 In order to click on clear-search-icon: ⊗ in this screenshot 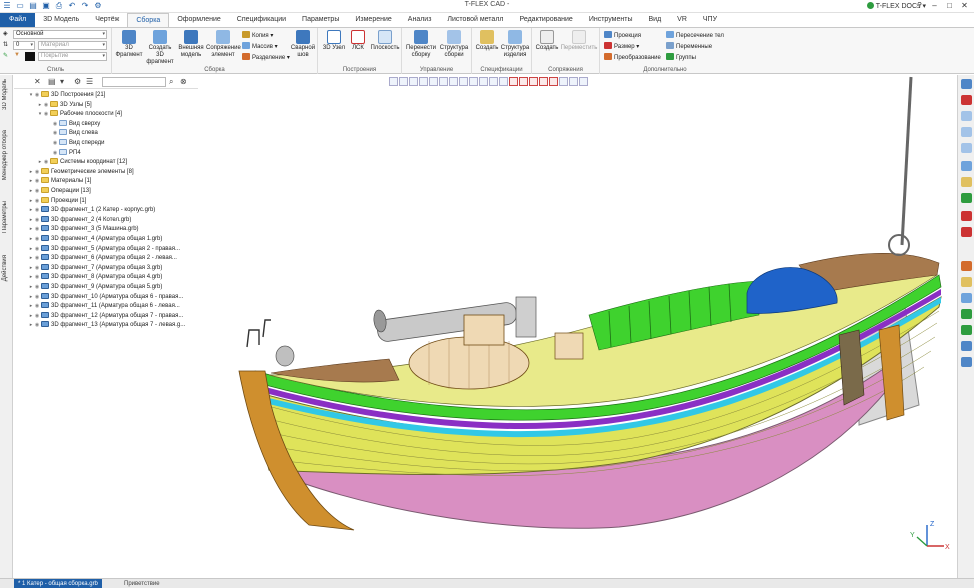, I will do `click(183, 81)`.